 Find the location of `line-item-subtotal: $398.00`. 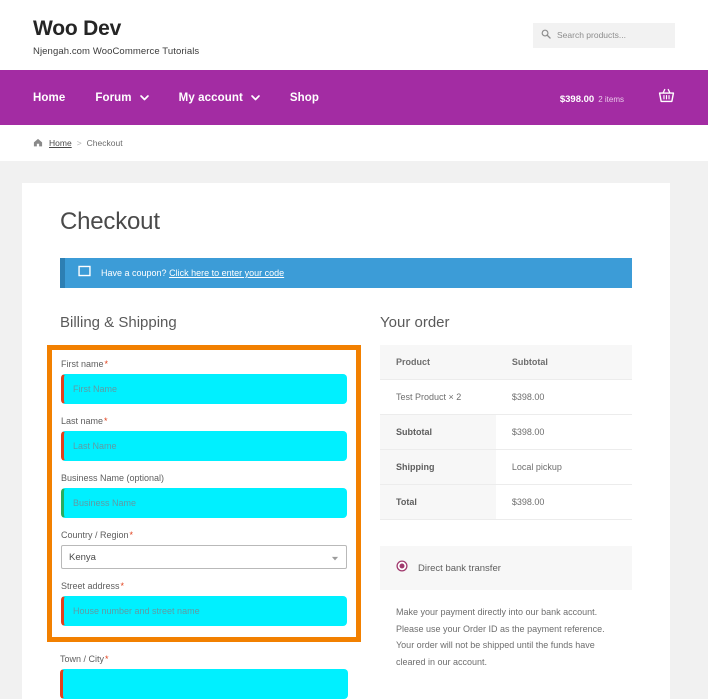

line-item-subtotal: $398.00 is located at coordinates (563, 397).